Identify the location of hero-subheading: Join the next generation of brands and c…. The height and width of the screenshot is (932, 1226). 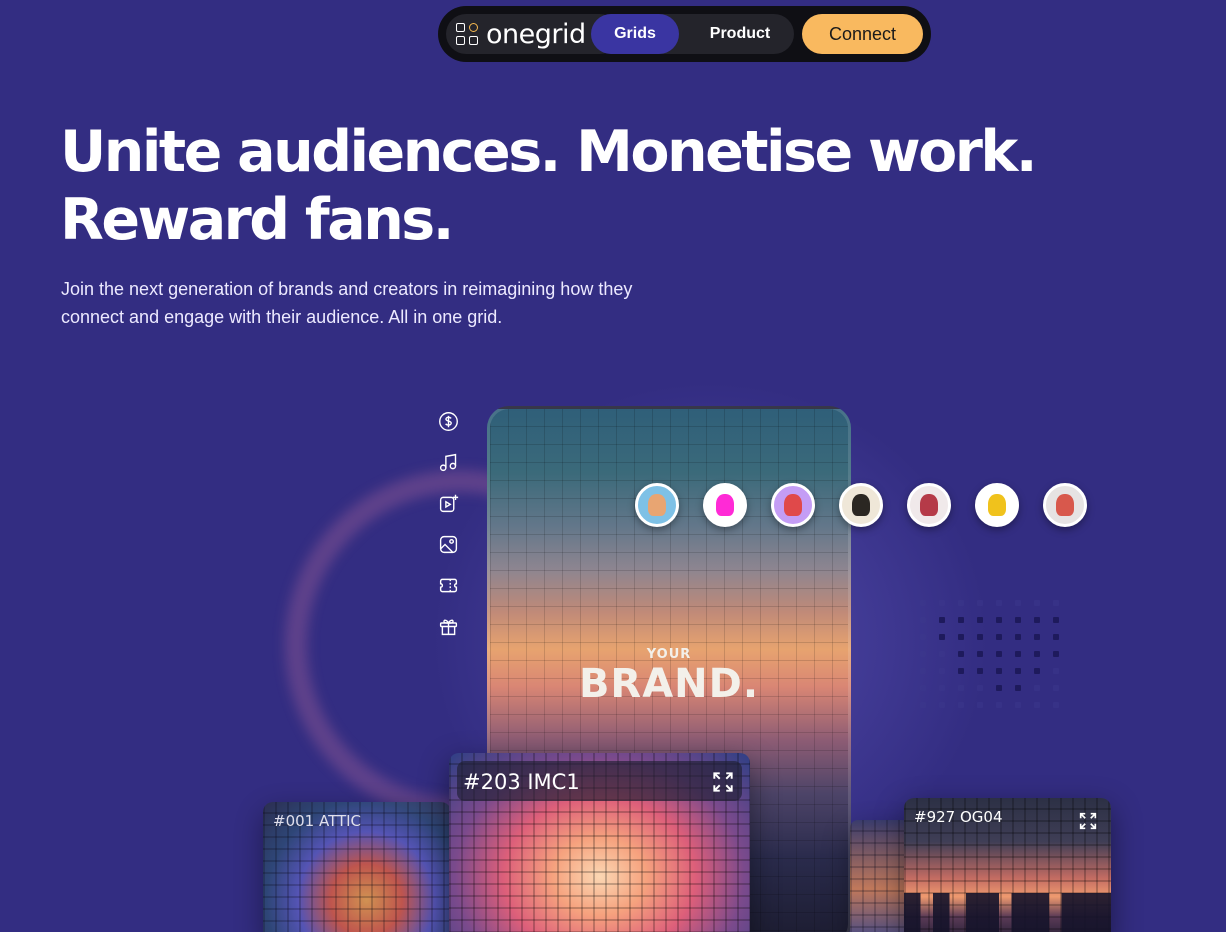
(386, 303).